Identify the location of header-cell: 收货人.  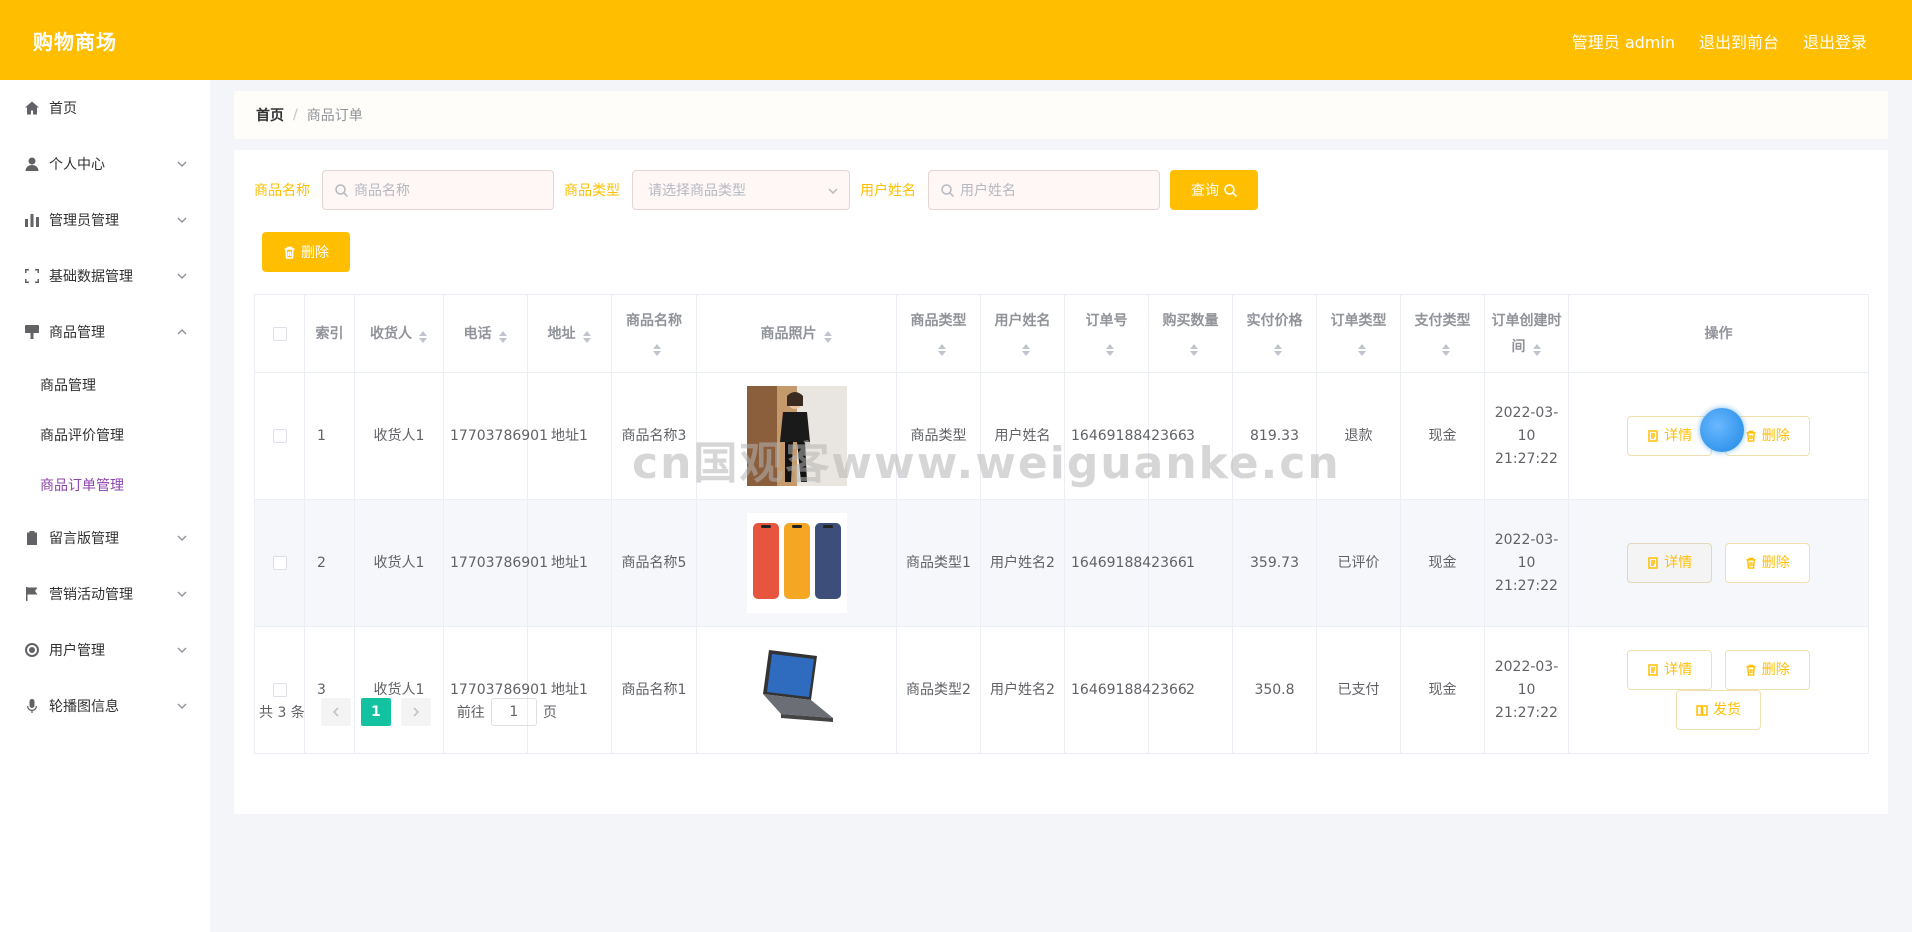
(399, 333).